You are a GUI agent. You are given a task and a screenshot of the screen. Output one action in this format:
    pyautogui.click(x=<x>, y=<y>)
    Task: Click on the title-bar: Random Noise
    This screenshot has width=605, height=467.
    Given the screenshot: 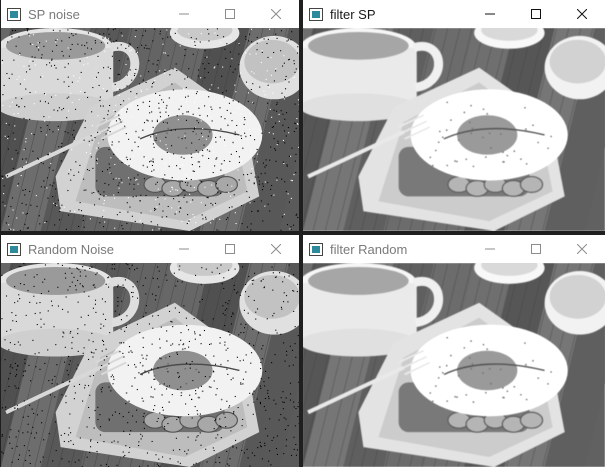 What is the action you would take?
    pyautogui.click(x=150, y=249)
    